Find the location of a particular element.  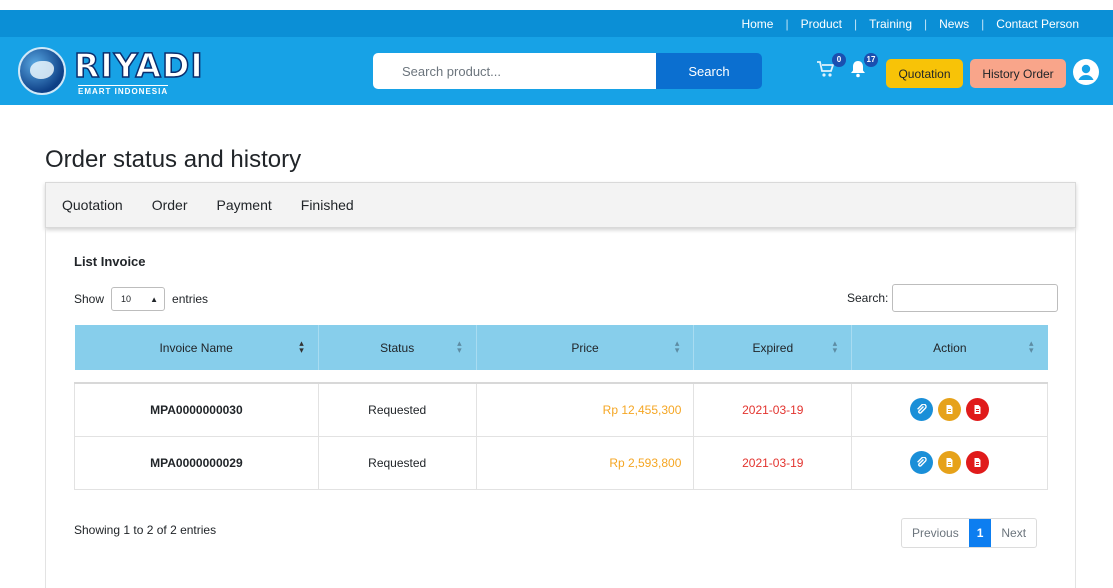

entries-select-value: 10 is located at coordinates (126, 299).